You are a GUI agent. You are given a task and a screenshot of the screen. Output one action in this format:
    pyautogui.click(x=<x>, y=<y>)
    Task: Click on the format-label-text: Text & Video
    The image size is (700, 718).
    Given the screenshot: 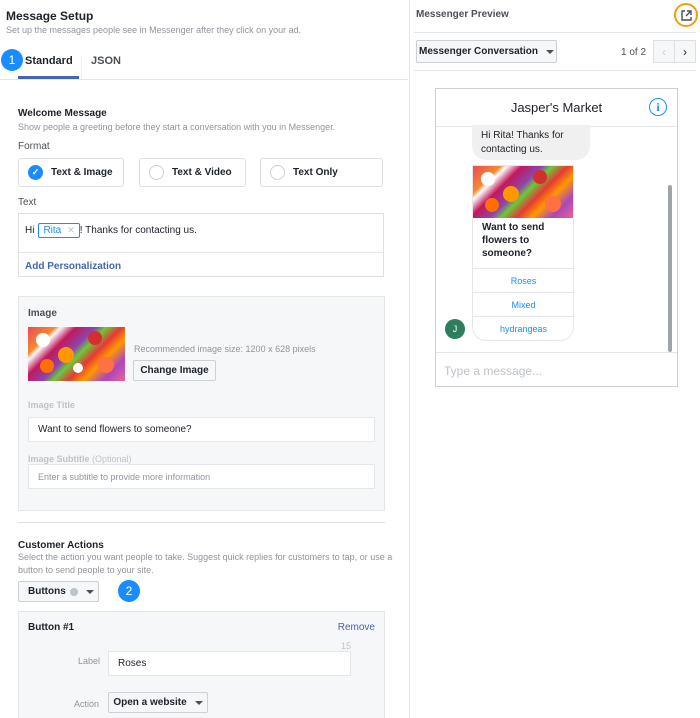 What is the action you would take?
    pyautogui.click(x=202, y=172)
    